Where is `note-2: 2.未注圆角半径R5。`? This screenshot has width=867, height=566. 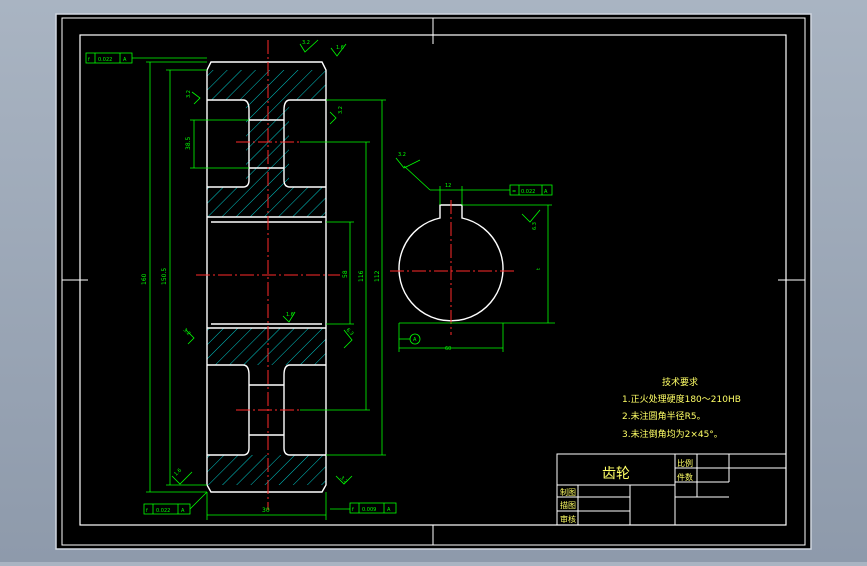 note-2: 2.未注圆角半径R5。 is located at coordinates (664, 416).